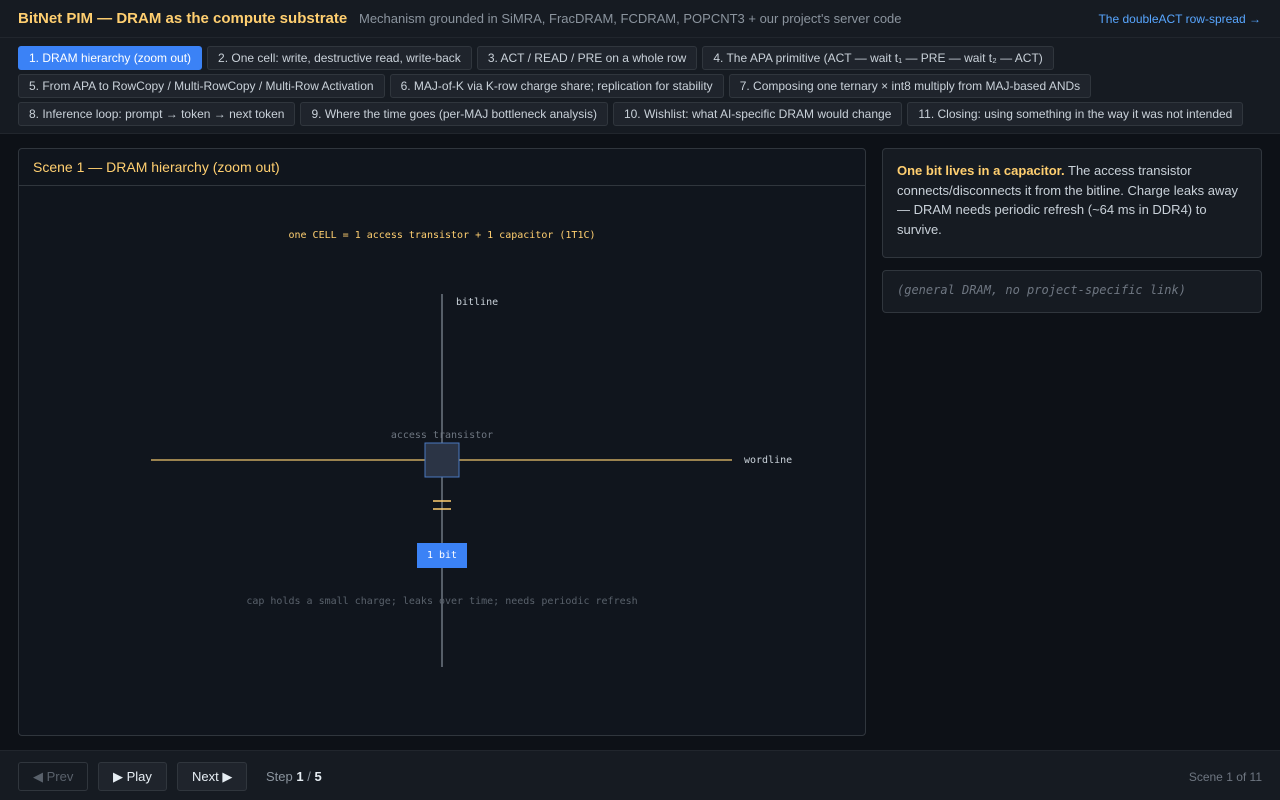 This screenshot has width=1280, height=800. What do you see at coordinates (1041, 290) in the screenshot?
I see `project-reference-text: (general DRAM, no project-specific link)` at bounding box center [1041, 290].